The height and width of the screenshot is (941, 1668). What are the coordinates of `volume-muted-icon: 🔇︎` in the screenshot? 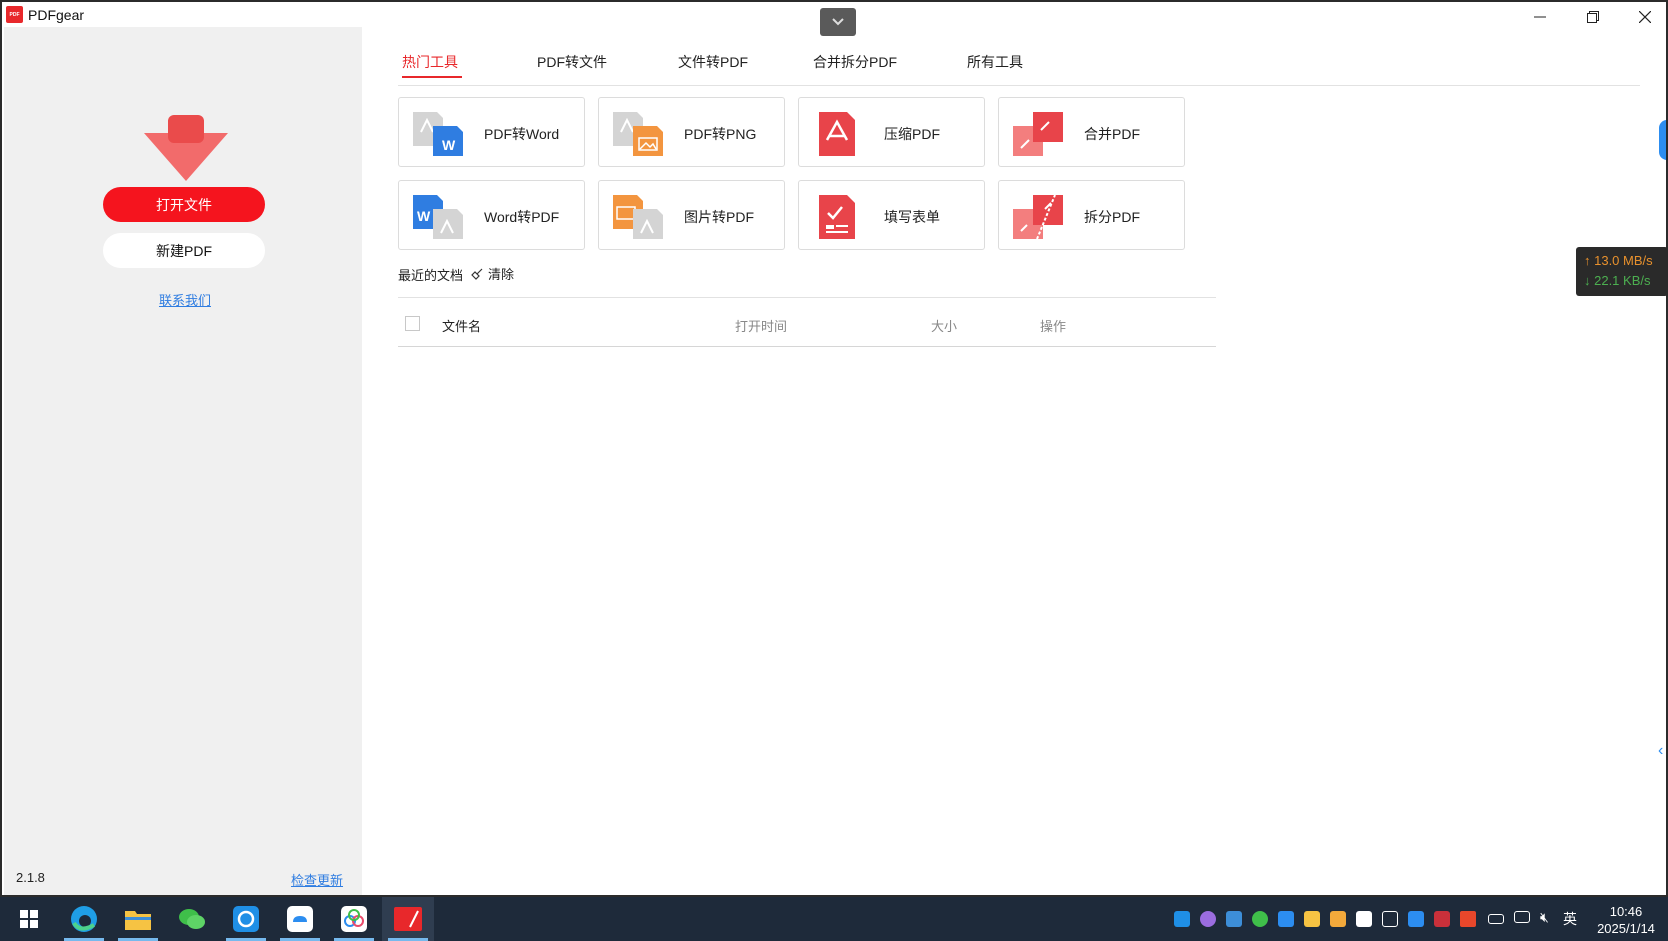 It's located at (1544, 917).